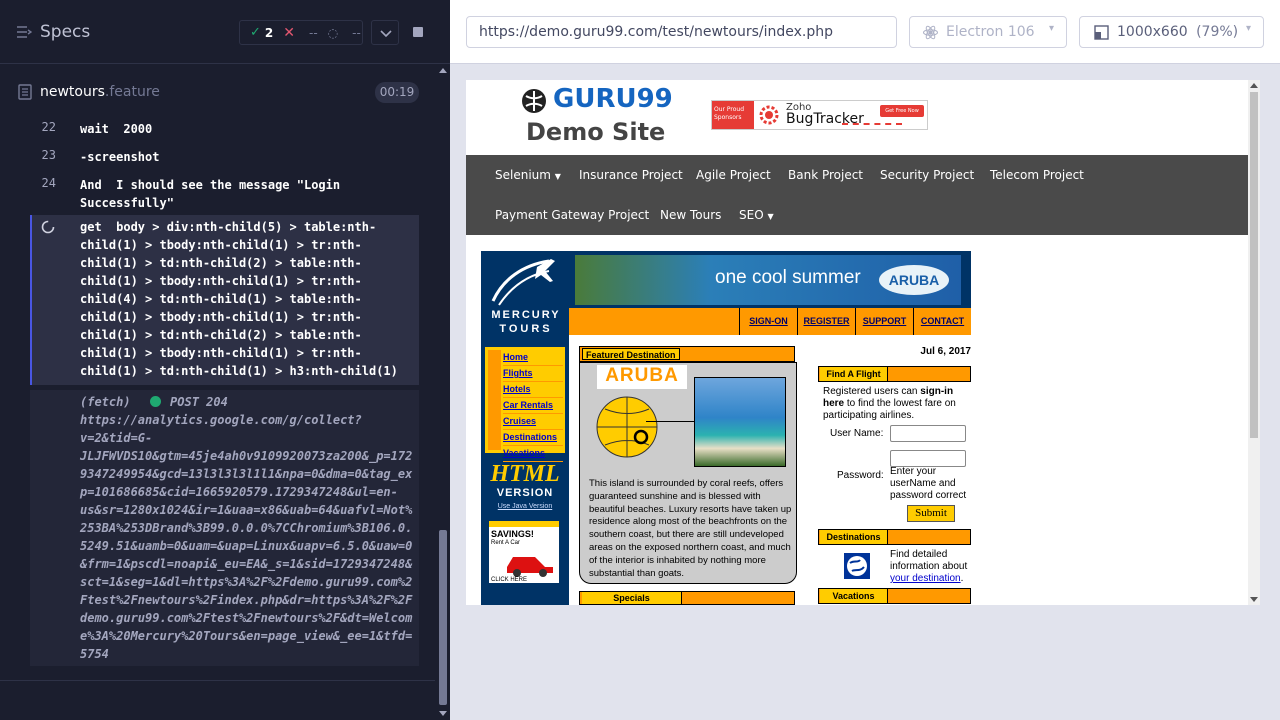 The image size is (1280, 720). I want to click on banner-text: one cool summer, so click(788, 277).